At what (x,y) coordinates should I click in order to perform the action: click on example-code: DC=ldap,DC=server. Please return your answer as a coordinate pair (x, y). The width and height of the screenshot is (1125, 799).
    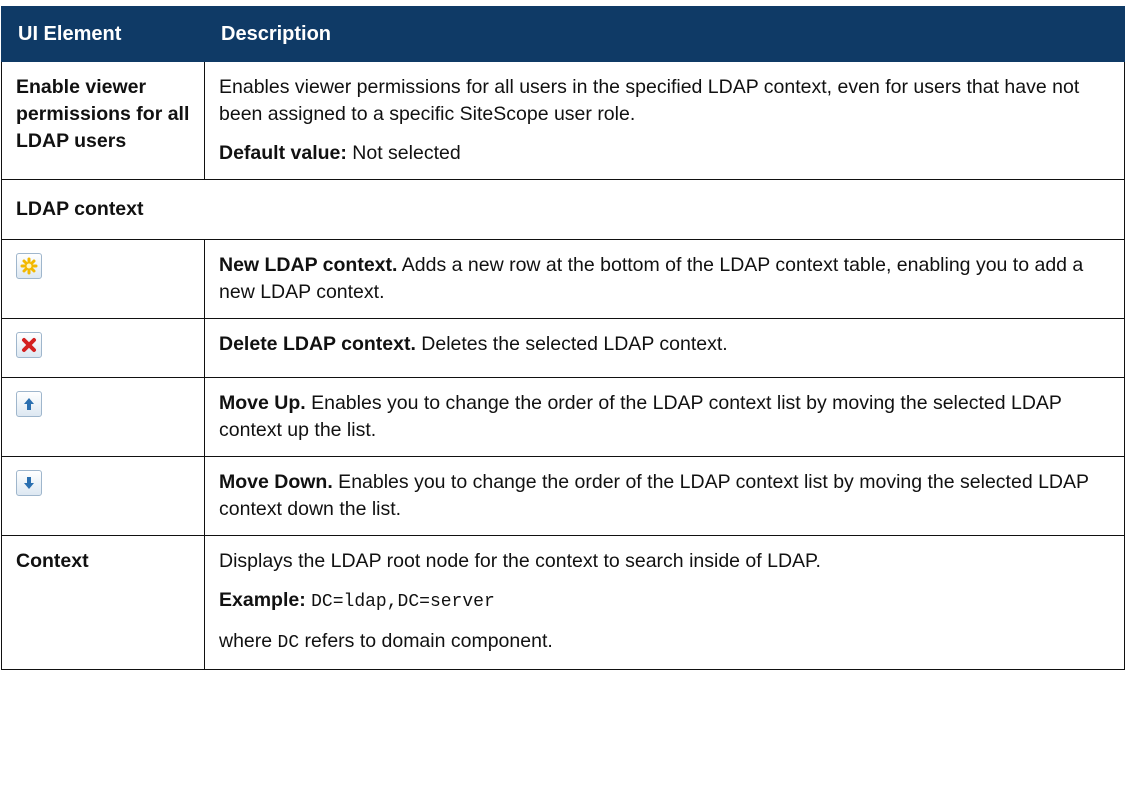
    Looking at the image, I should click on (403, 602).